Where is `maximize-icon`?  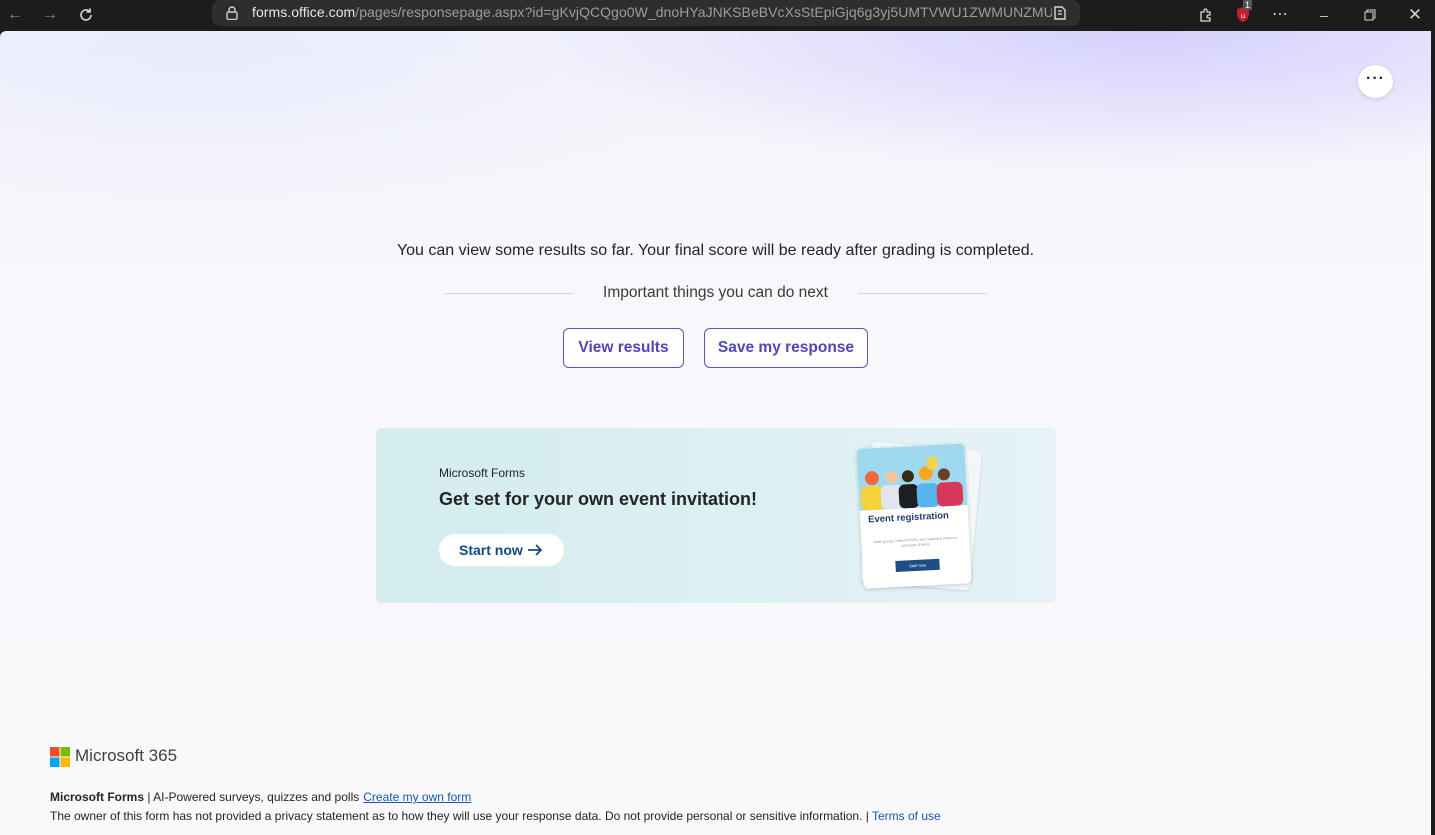
maximize-icon is located at coordinates (1370, 15).